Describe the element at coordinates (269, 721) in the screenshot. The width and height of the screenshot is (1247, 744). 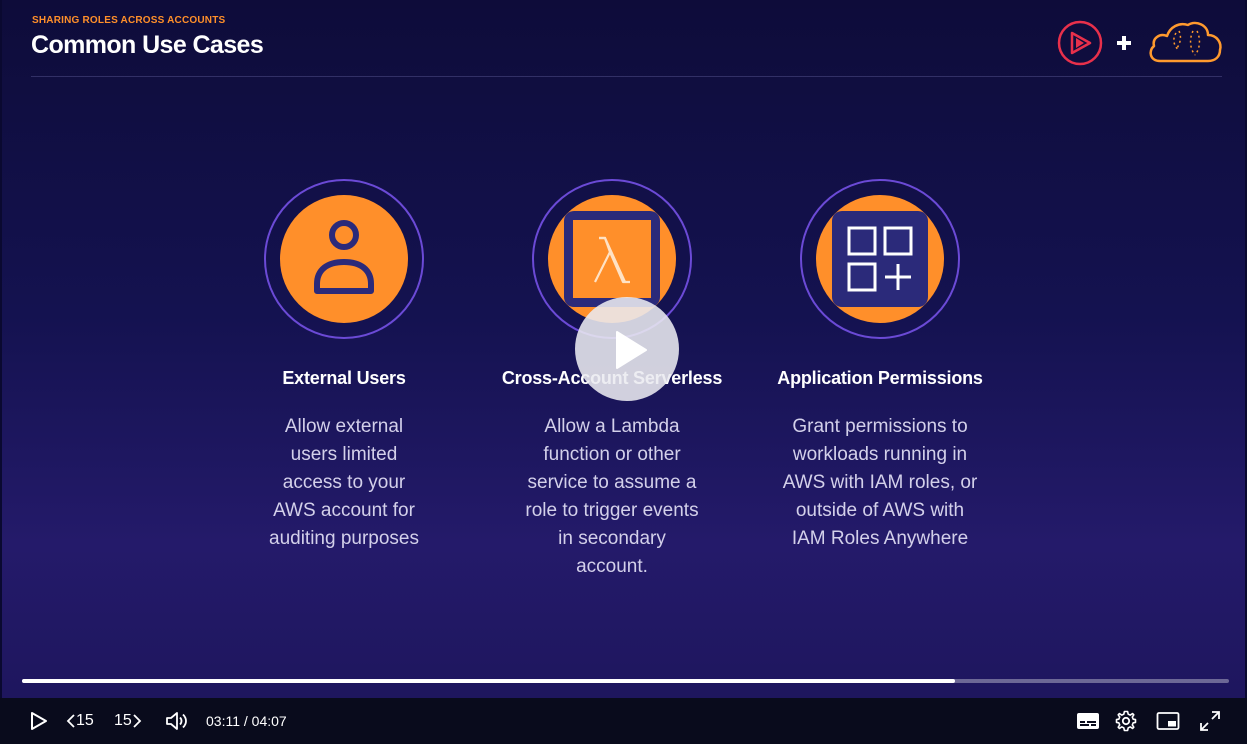
I see `duration: 04:07` at that location.